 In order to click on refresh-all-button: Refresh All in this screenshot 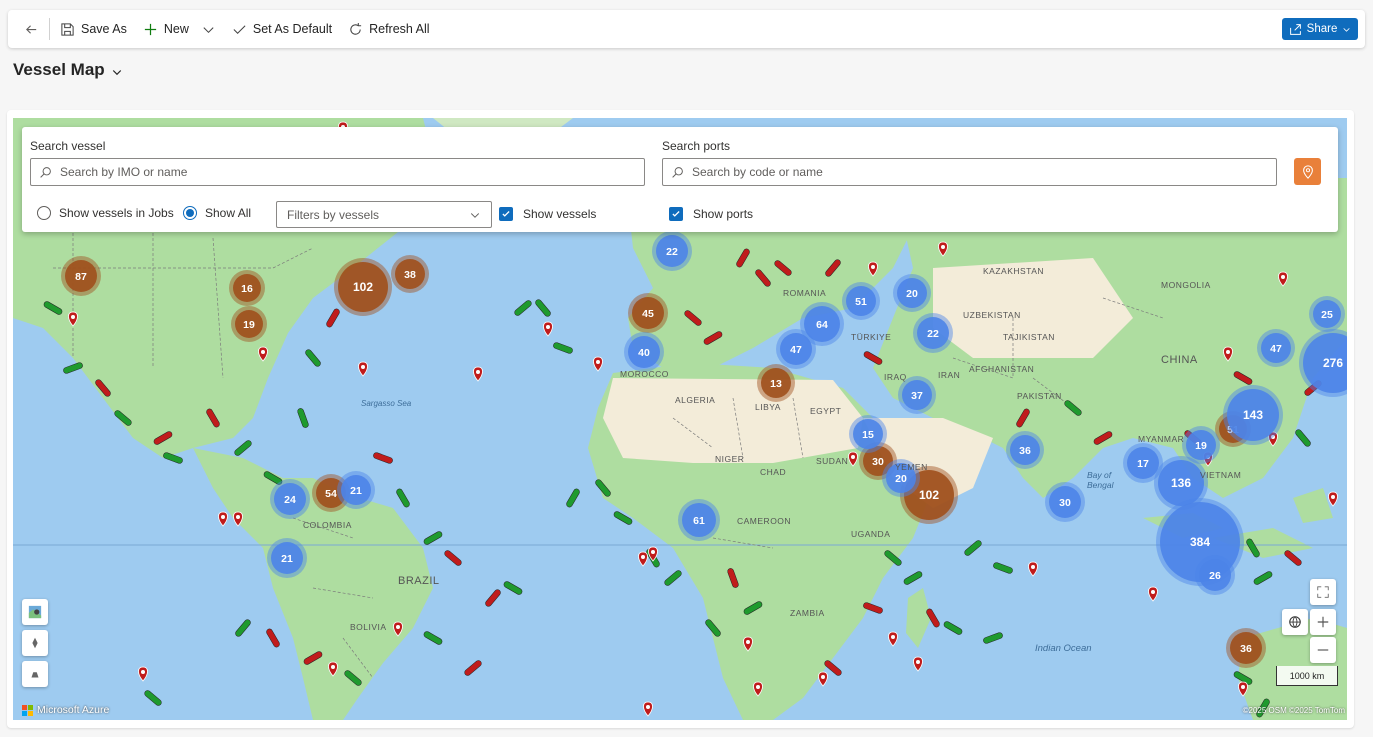, I will do `click(388, 29)`.